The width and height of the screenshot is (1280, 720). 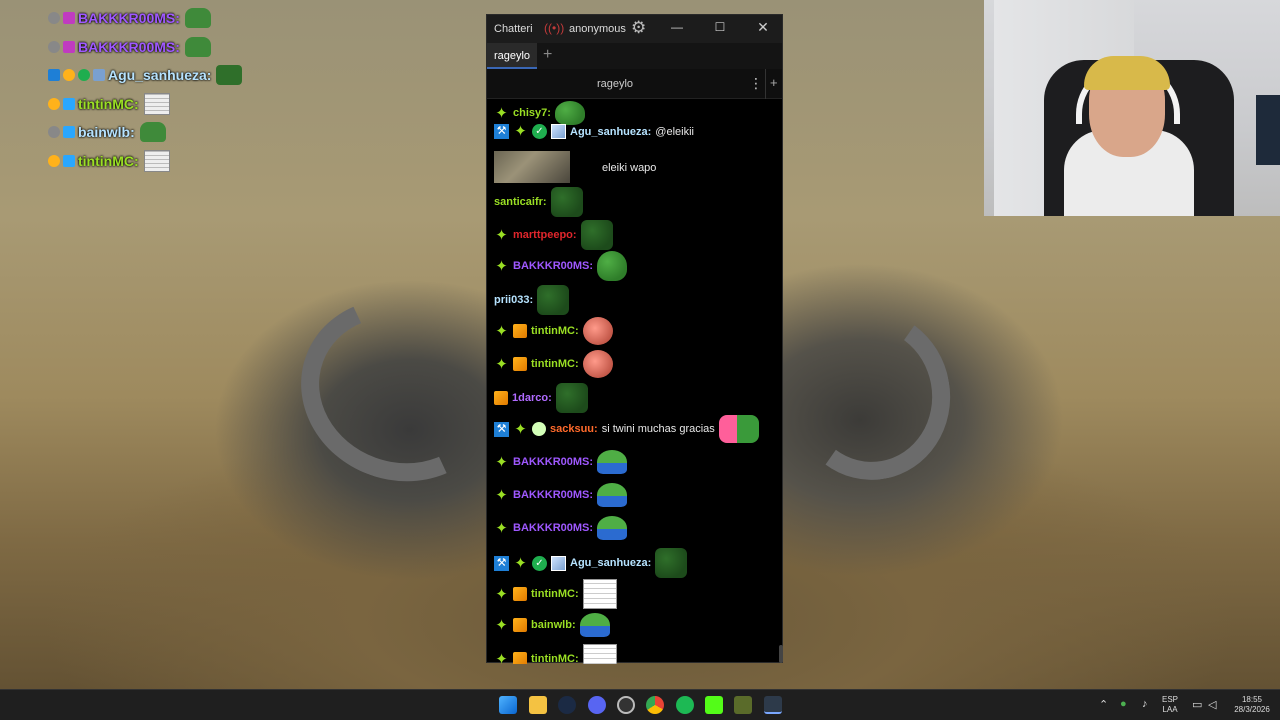 I want to click on start-icon, so click(x=508, y=705).